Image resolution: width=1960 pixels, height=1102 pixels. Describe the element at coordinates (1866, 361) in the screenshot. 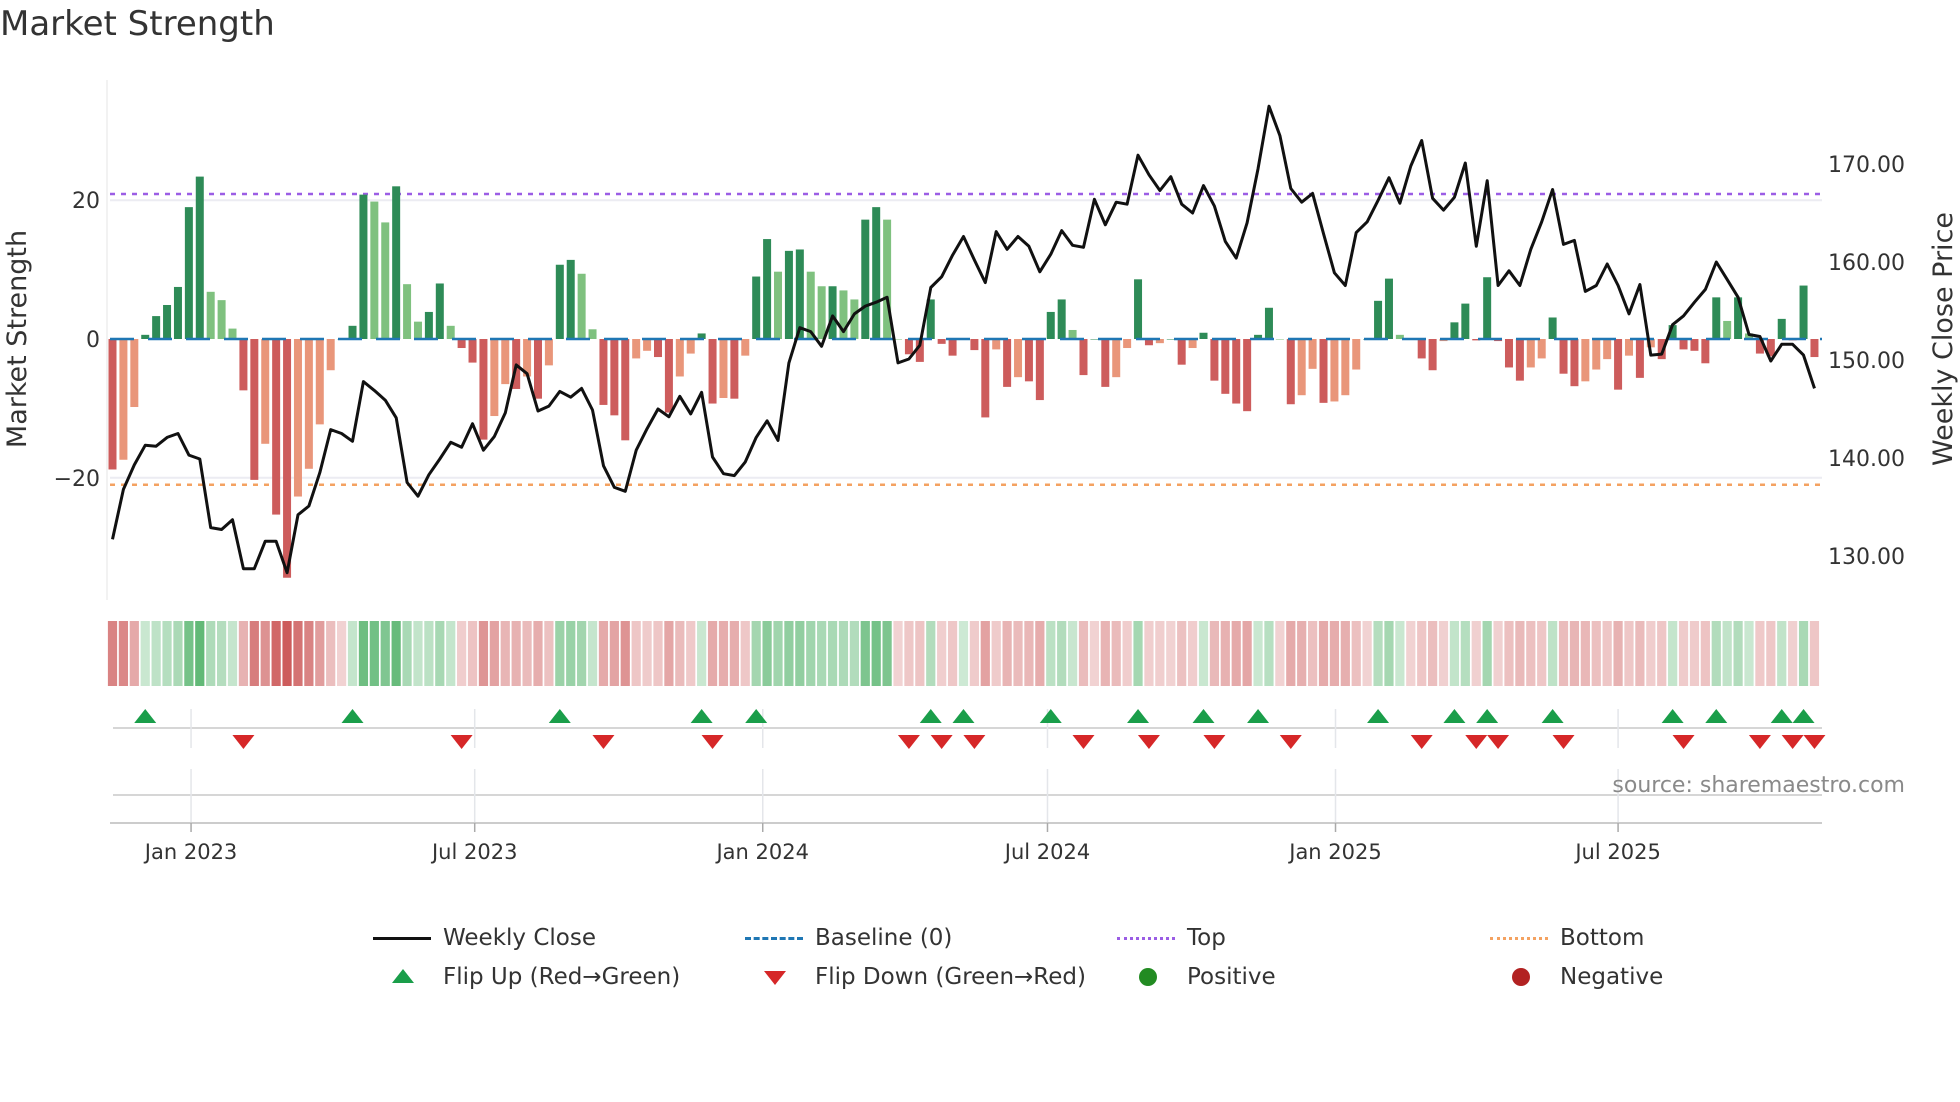

I see `right-axis: 170.00 160.00 150.00 140.00 130.00` at that location.